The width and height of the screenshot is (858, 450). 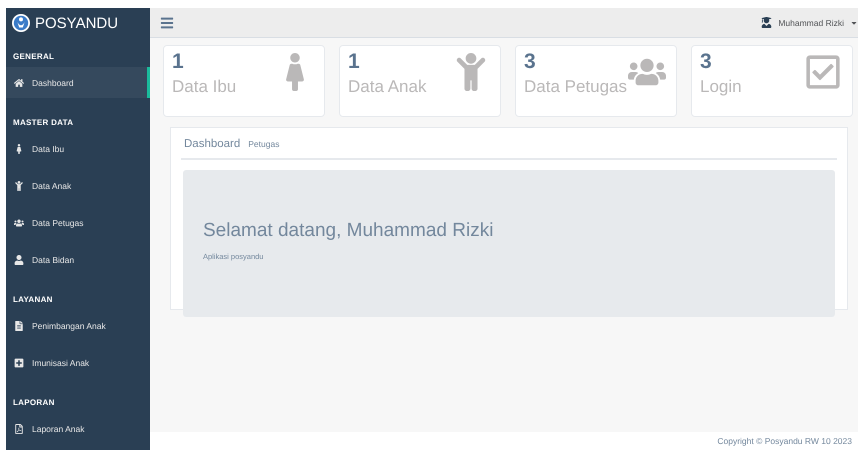 What do you see at coordinates (78, 148) in the screenshot?
I see `sidebar-item: Data Ibu` at bounding box center [78, 148].